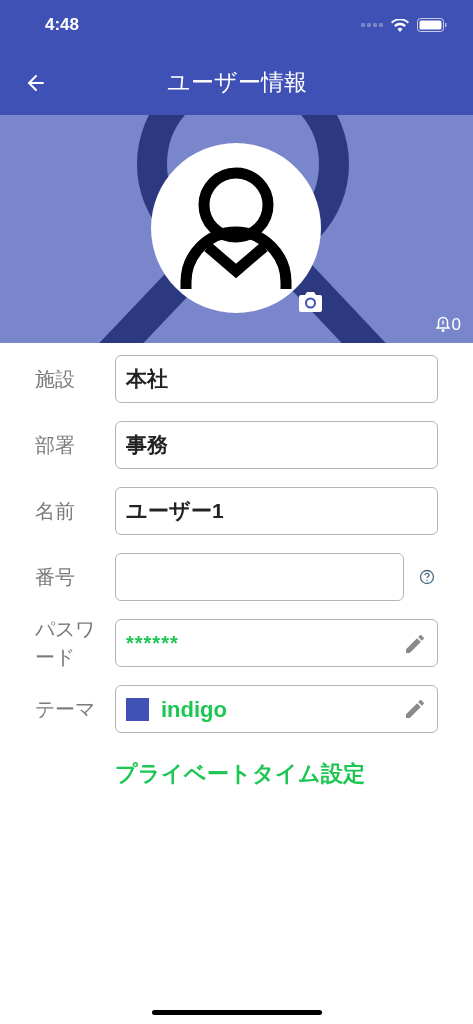  I want to click on text-field: ユーザー1, so click(276, 511).